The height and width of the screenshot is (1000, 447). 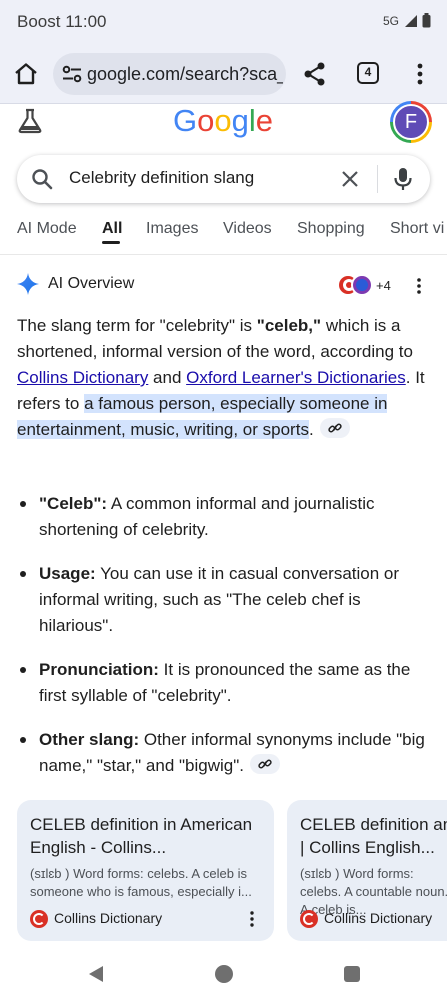 I want to click on signal-icon, so click(x=411, y=20).